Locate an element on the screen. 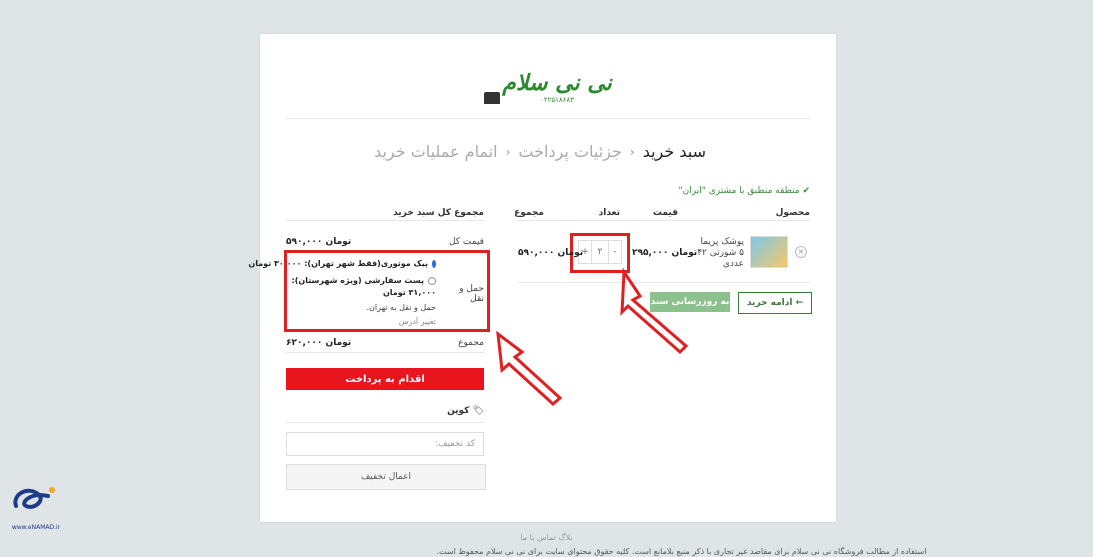  enamad-logo-icon is located at coordinates (34, 498).